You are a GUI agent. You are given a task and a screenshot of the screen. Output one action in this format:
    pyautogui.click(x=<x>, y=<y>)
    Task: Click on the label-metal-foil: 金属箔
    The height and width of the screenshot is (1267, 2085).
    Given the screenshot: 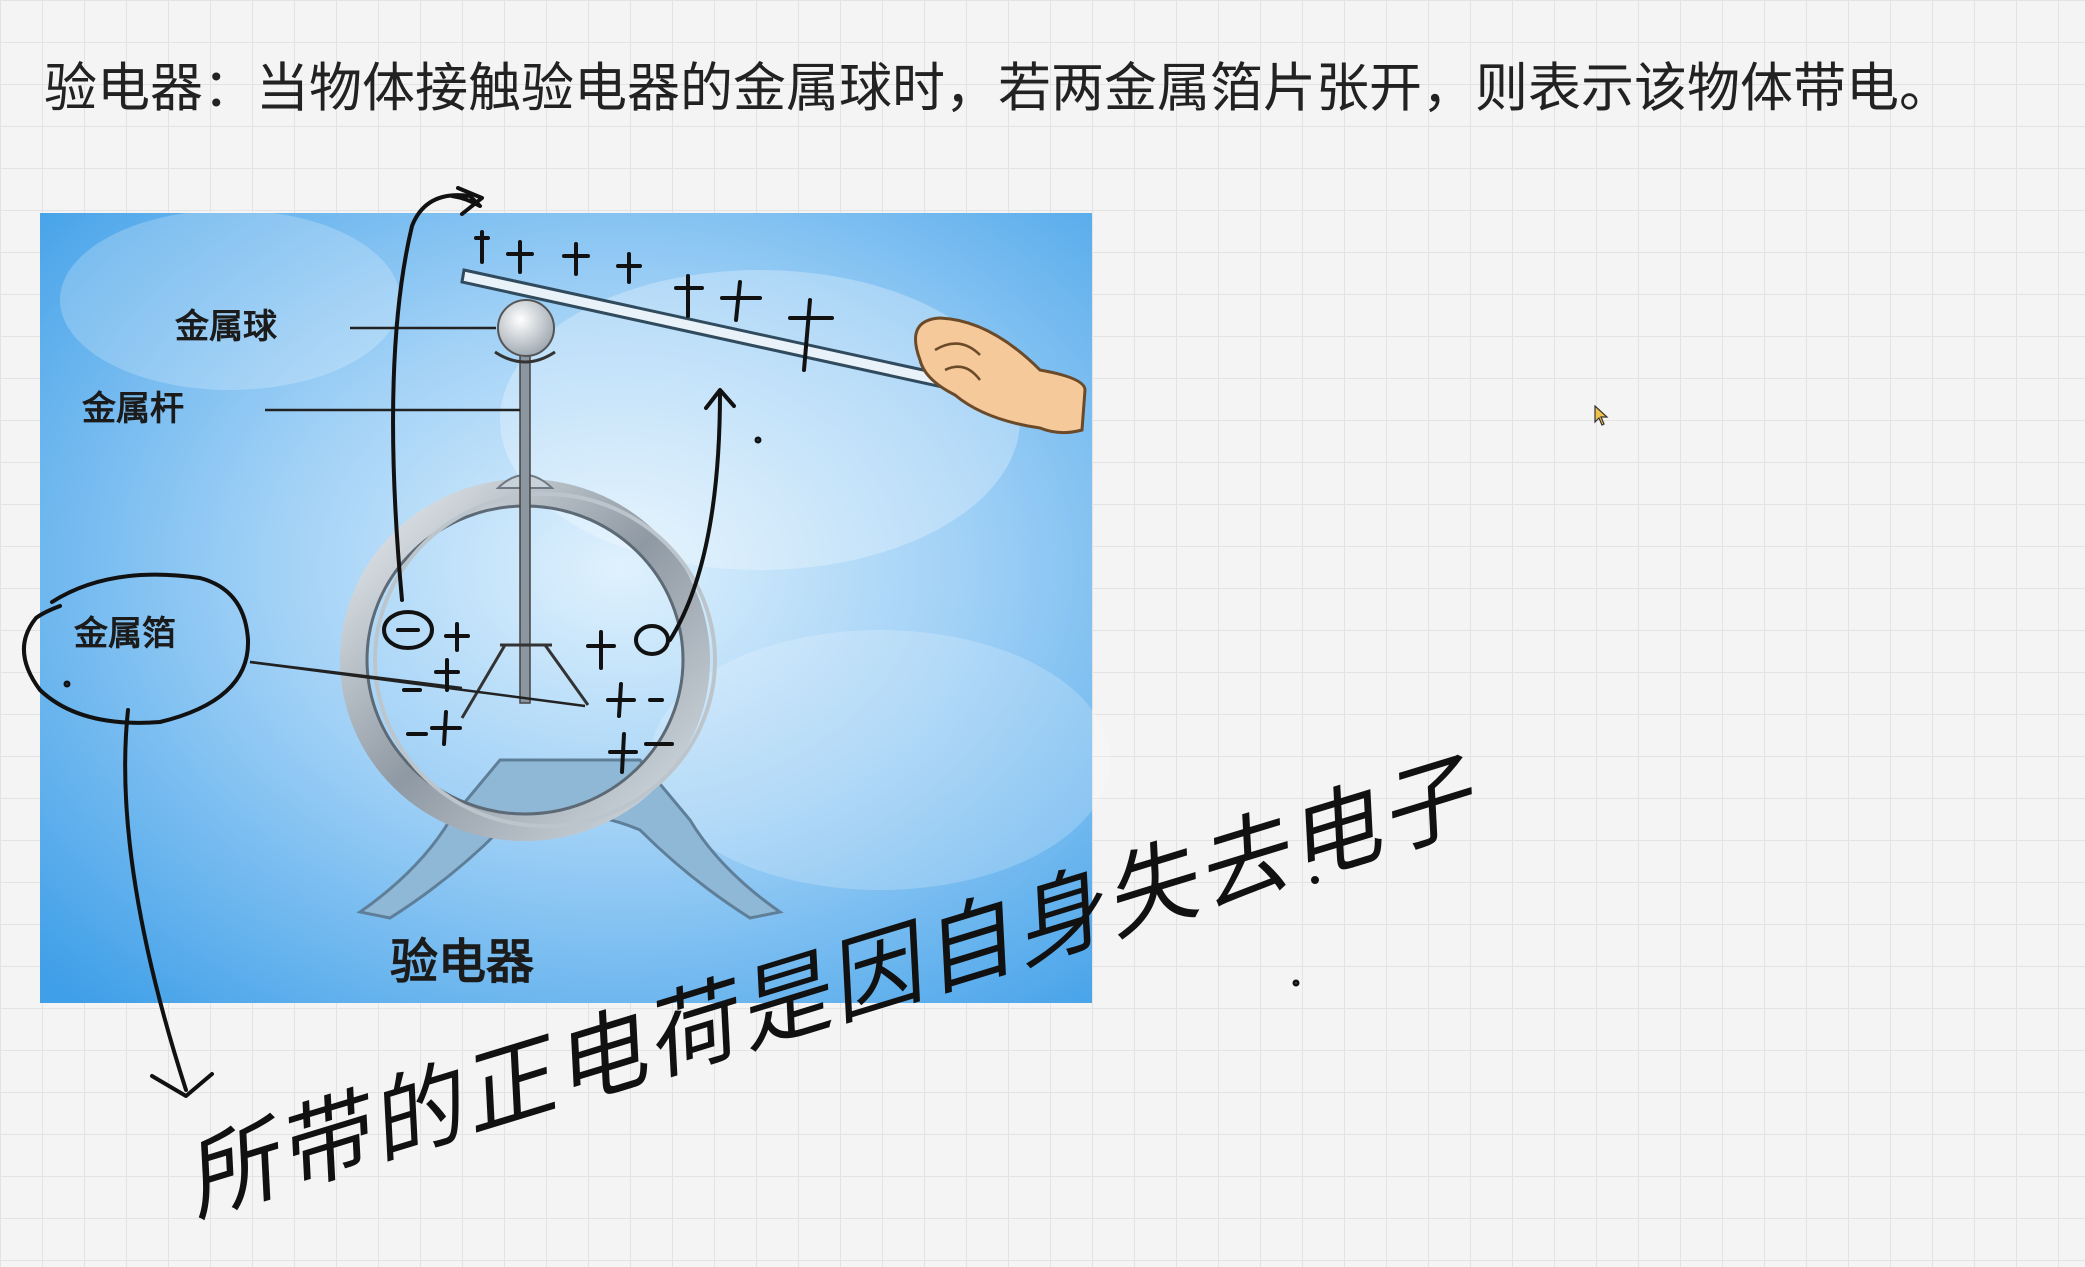 What is the action you would take?
    pyautogui.click(x=124, y=634)
    